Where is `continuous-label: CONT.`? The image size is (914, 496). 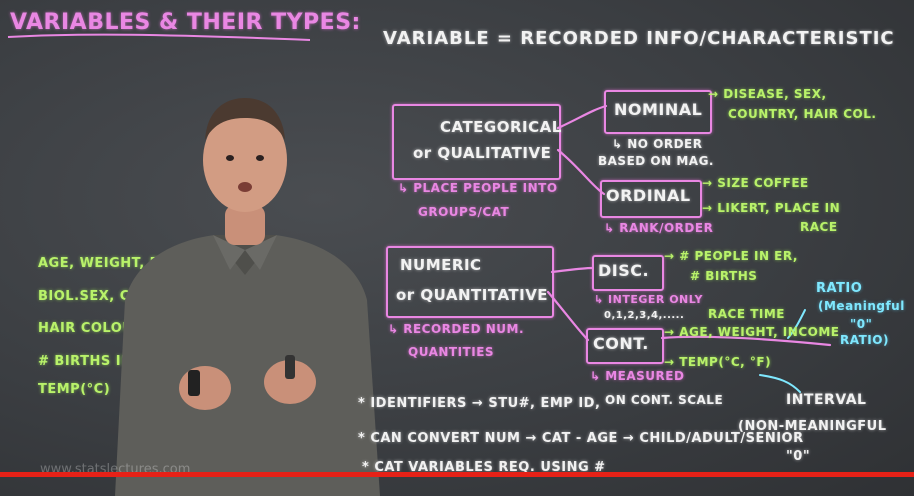
continuous-label: CONT. is located at coordinates (621, 343).